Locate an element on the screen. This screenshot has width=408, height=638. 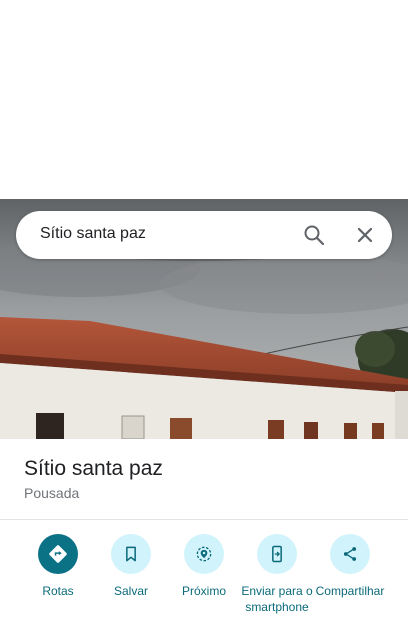
save-button: Salvar is located at coordinates (131, 566).